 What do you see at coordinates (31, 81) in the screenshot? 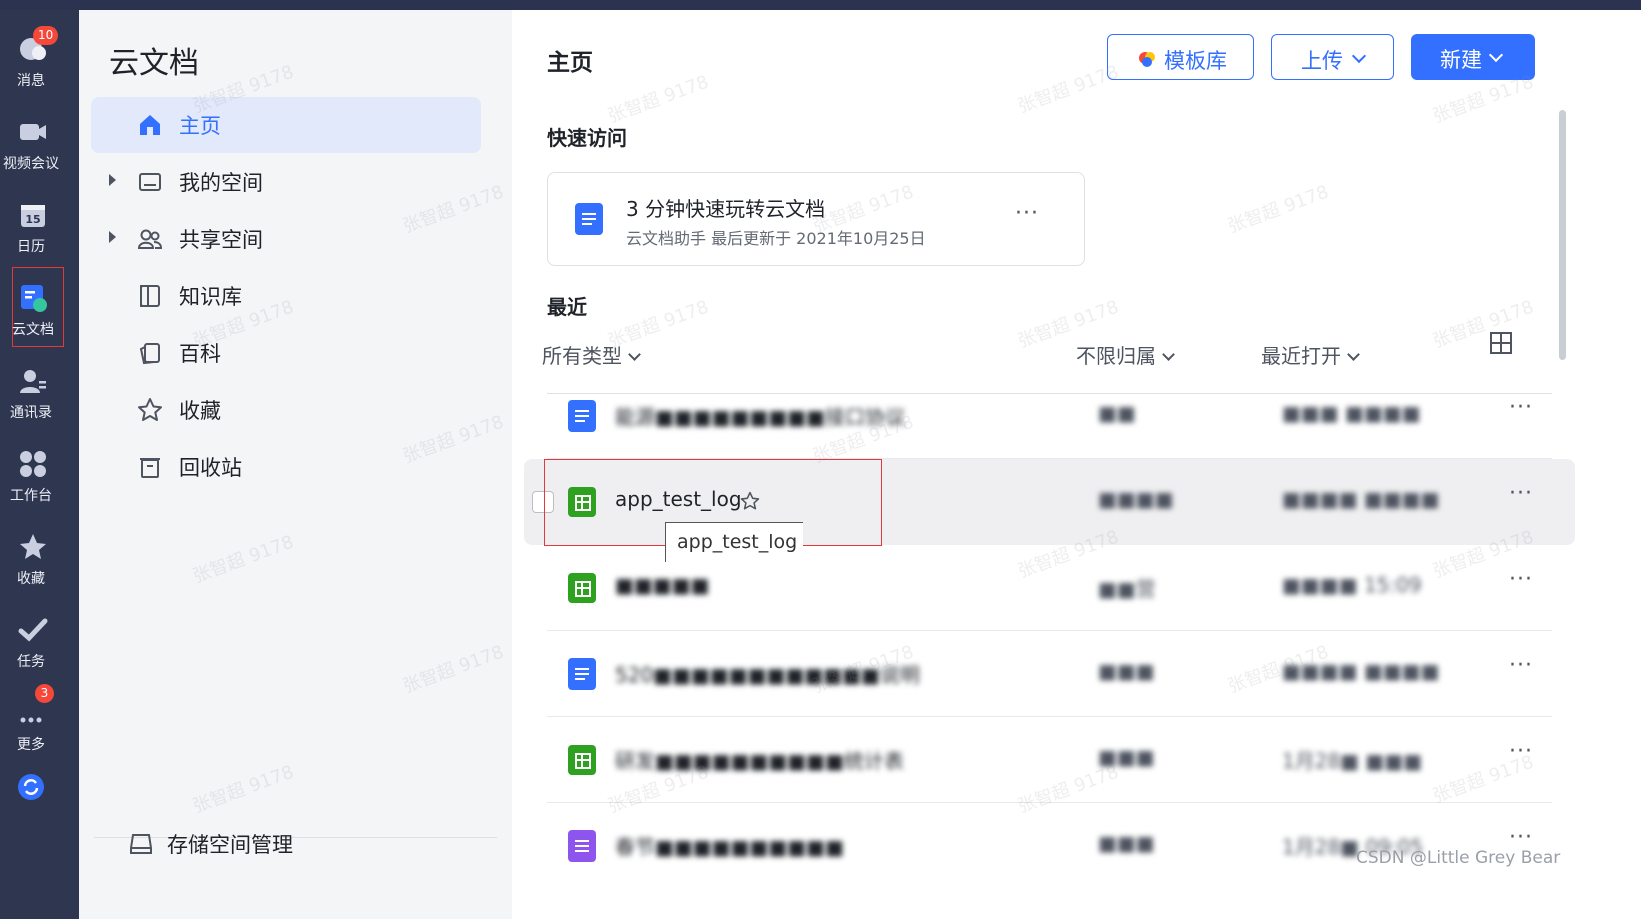
I see `rail-item-label: 消息` at bounding box center [31, 81].